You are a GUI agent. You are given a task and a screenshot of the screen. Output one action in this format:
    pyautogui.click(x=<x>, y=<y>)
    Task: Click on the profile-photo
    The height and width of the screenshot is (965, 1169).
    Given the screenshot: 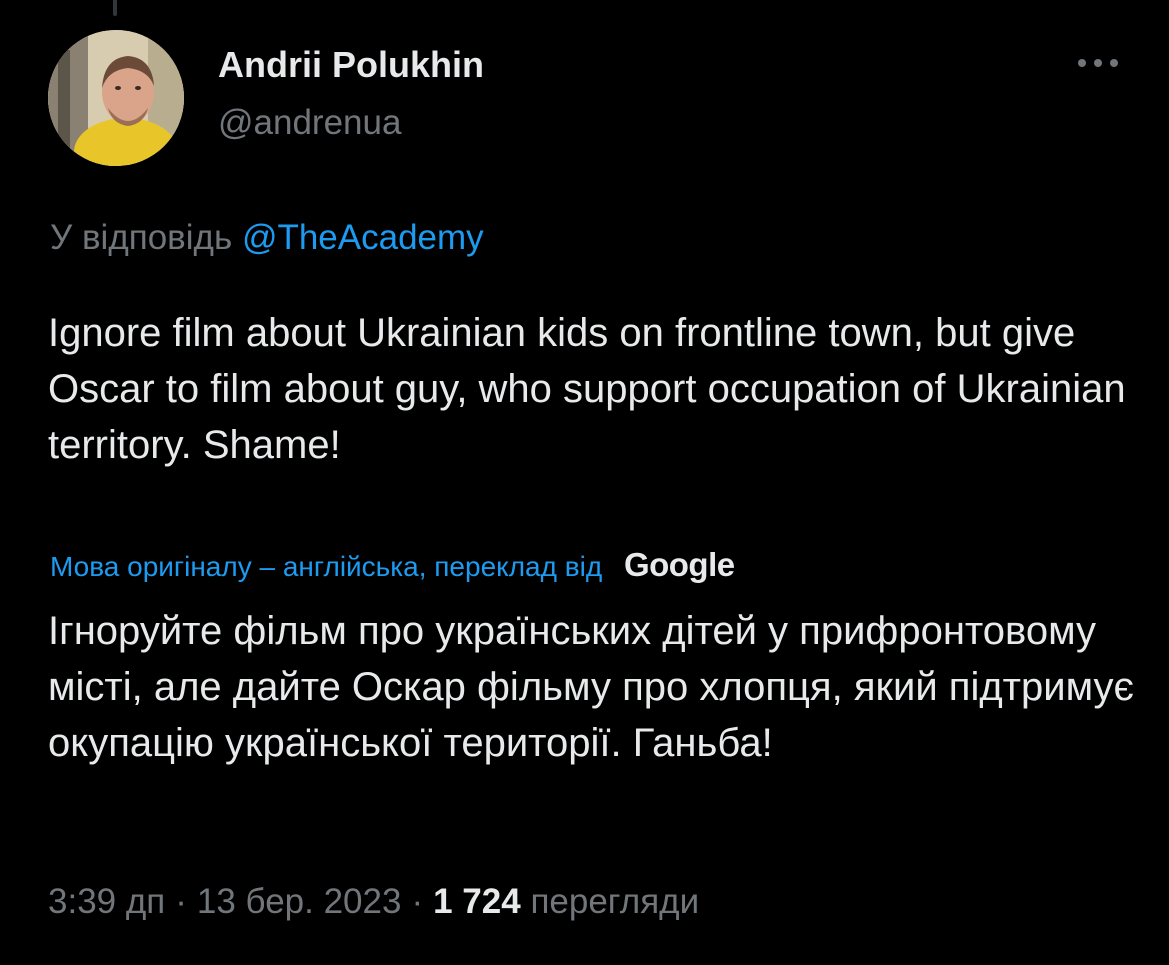 What is the action you would take?
    pyautogui.click(x=116, y=98)
    